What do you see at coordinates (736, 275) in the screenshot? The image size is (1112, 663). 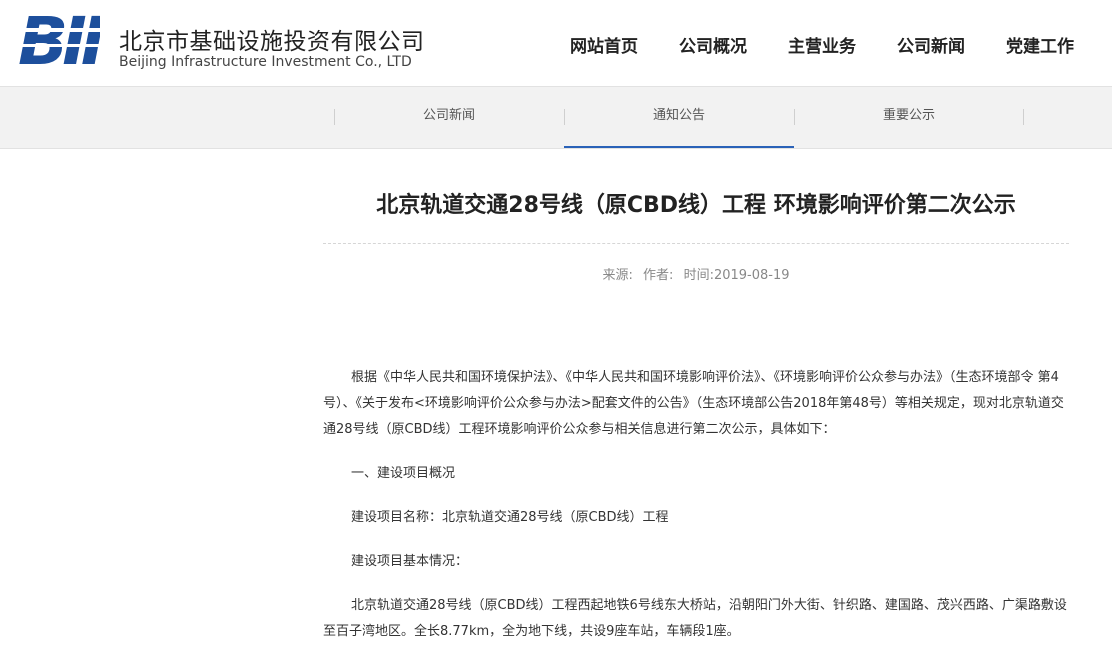 I see `article-time: 时间:2019-08-19` at bounding box center [736, 275].